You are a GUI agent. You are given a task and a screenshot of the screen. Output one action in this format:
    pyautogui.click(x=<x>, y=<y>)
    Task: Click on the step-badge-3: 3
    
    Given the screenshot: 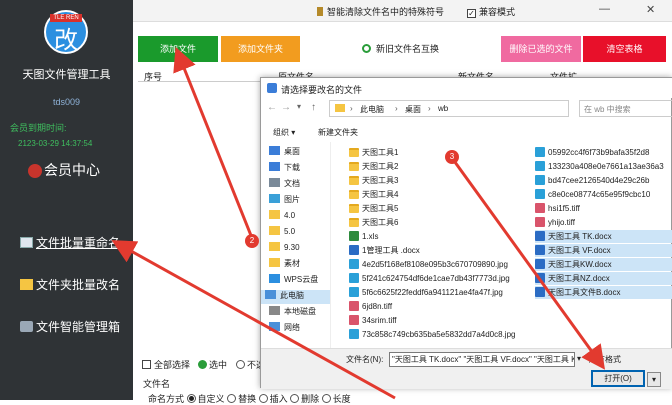 What is the action you would take?
    pyautogui.click(x=452, y=157)
    